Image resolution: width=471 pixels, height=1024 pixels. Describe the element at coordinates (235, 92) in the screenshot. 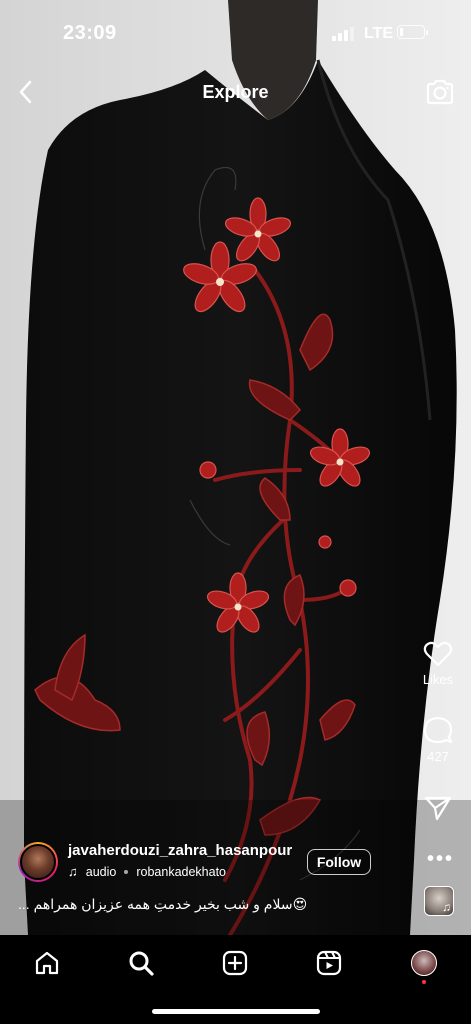

I see `page-title: Explore` at that location.